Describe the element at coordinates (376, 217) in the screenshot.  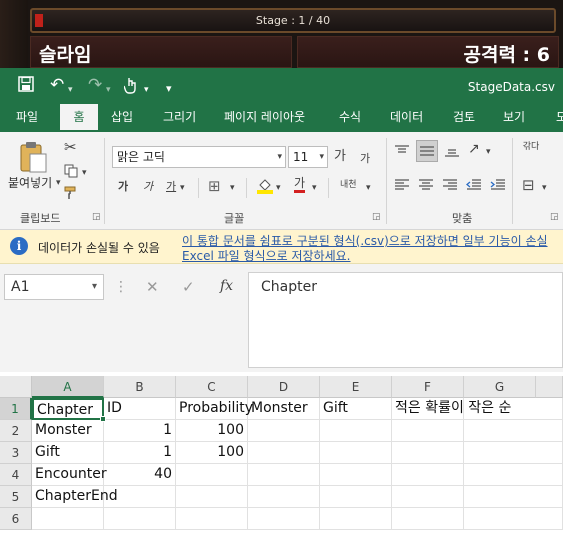
I see `font-launcher-icon: ◲` at that location.